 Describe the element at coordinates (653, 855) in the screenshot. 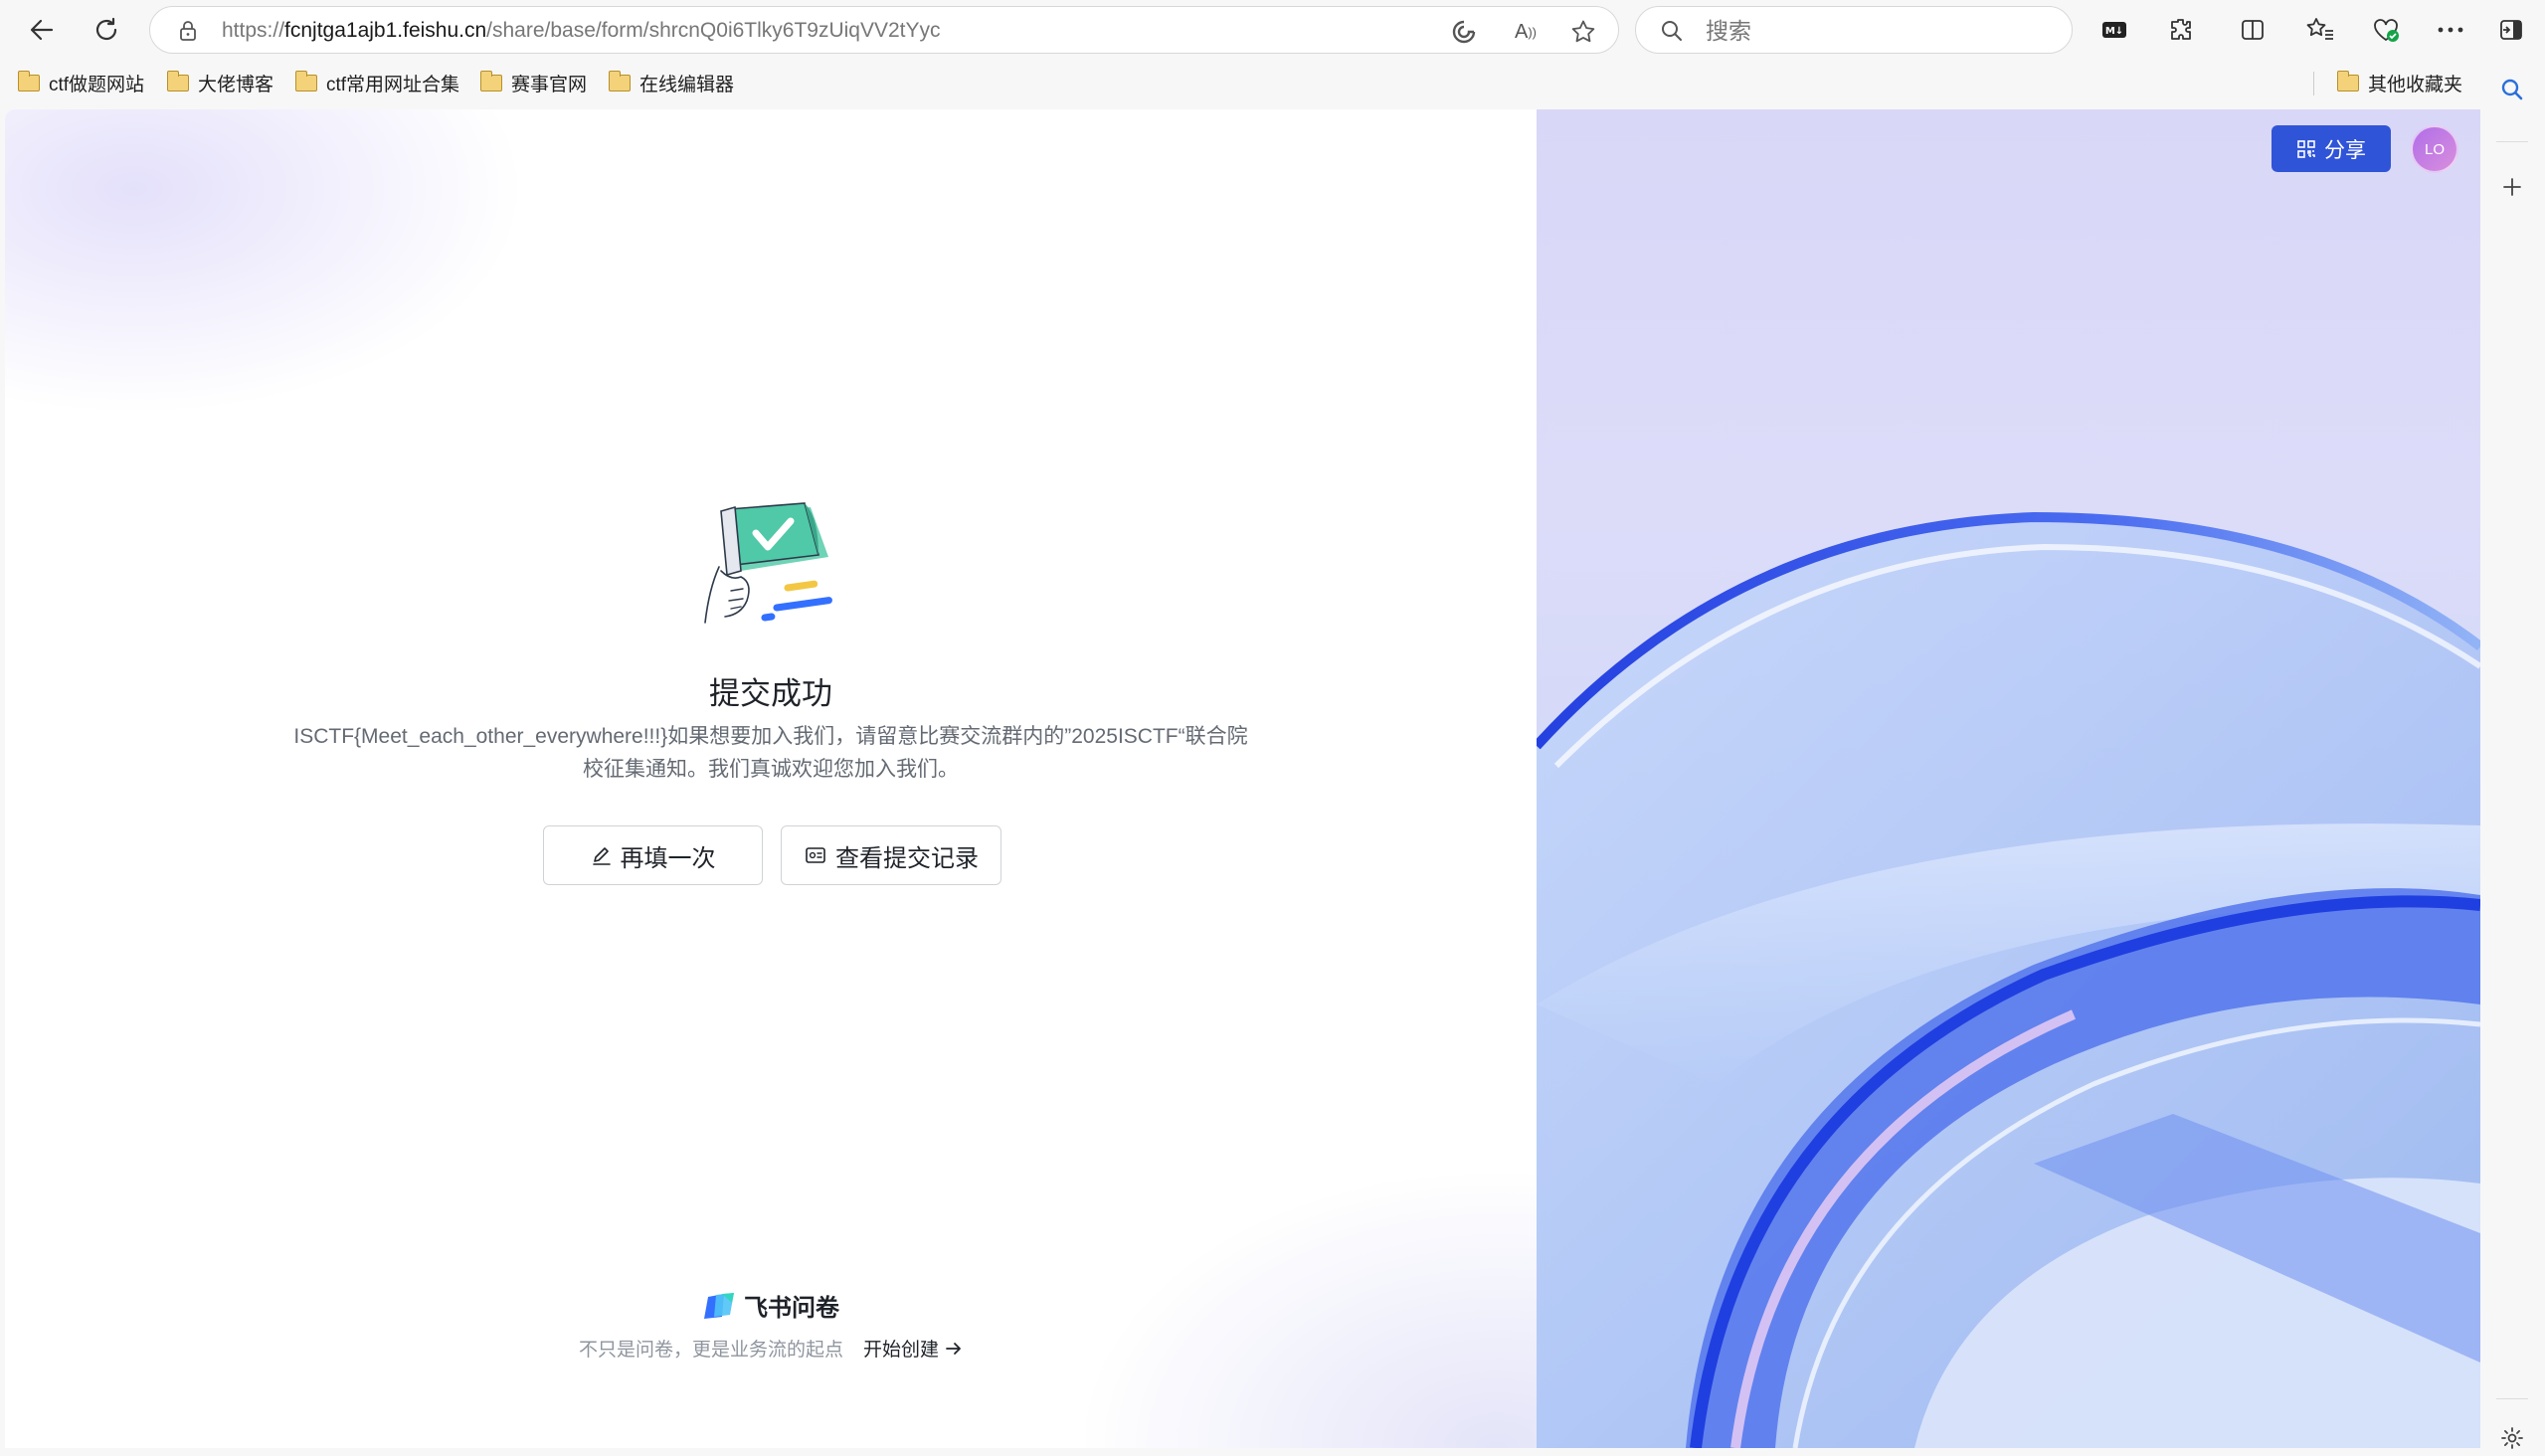

I see `refill-button: 再填一次` at that location.